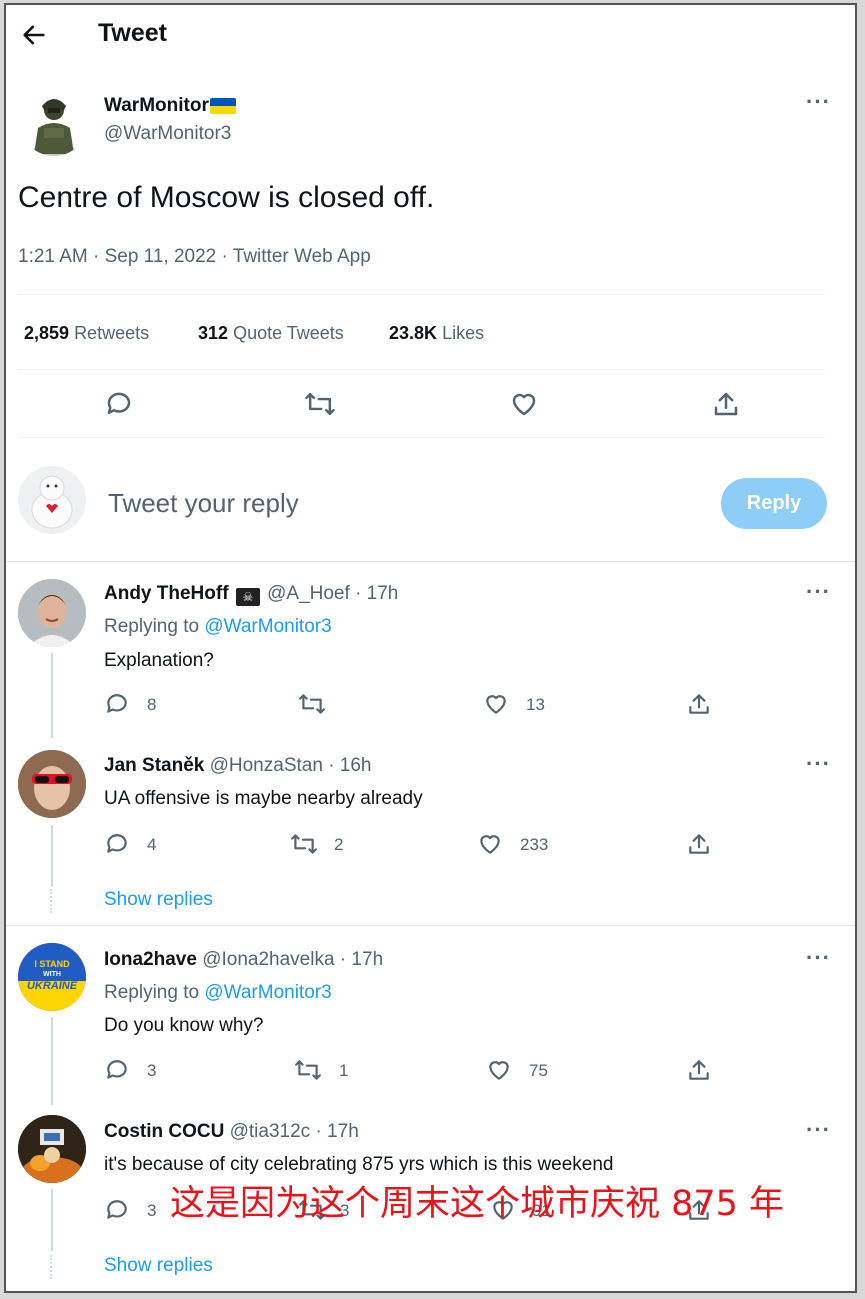 This screenshot has height=1299, width=865. Describe the element at coordinates (194, 257) in the screenshot. I see `tweet-meta: 1:21 AM · Sep 11, 2022 · Twitter Web App` at that location.